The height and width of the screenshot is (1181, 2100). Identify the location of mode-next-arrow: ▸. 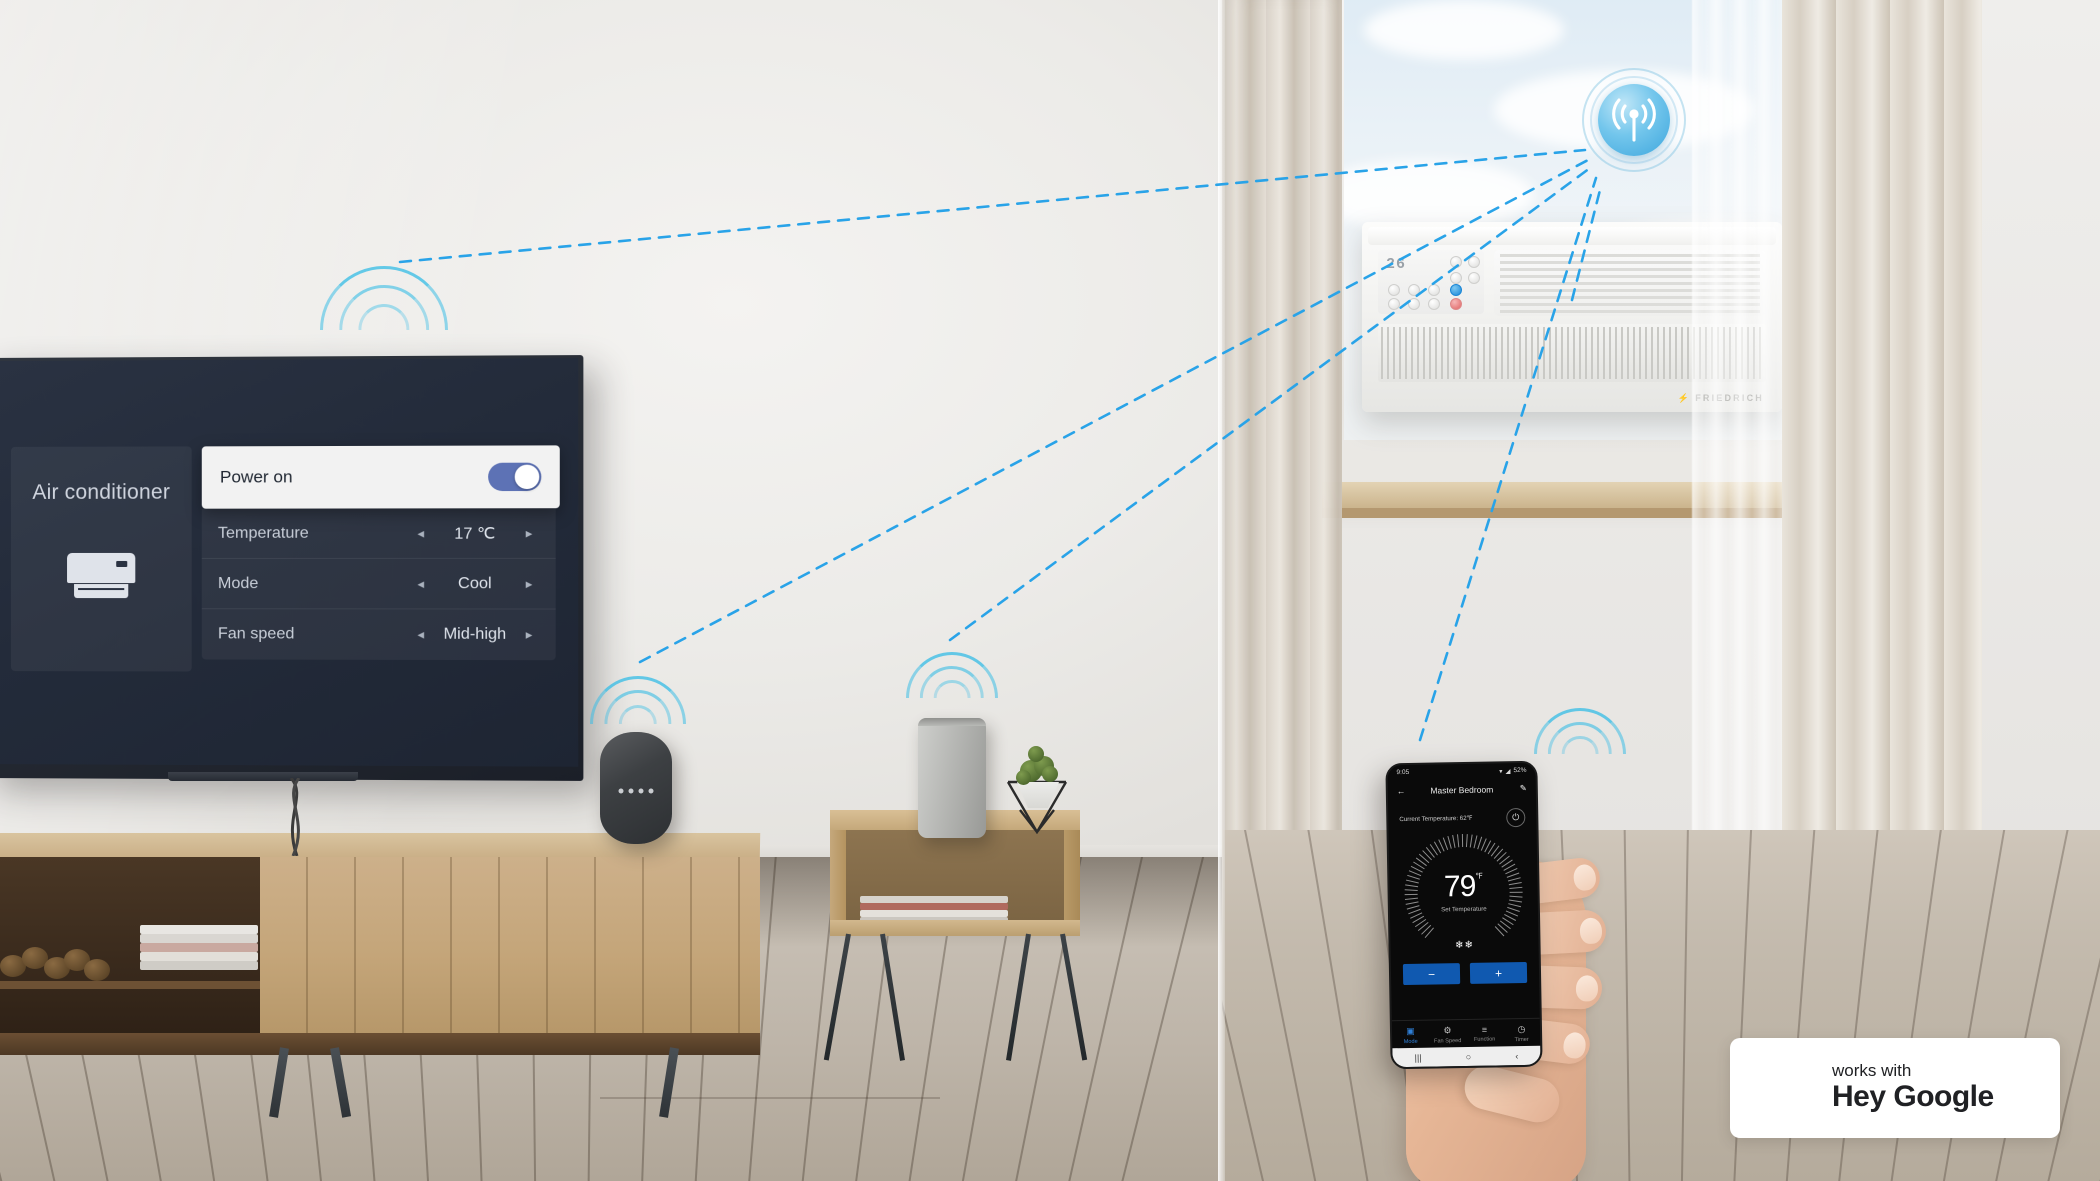
(529, 584).